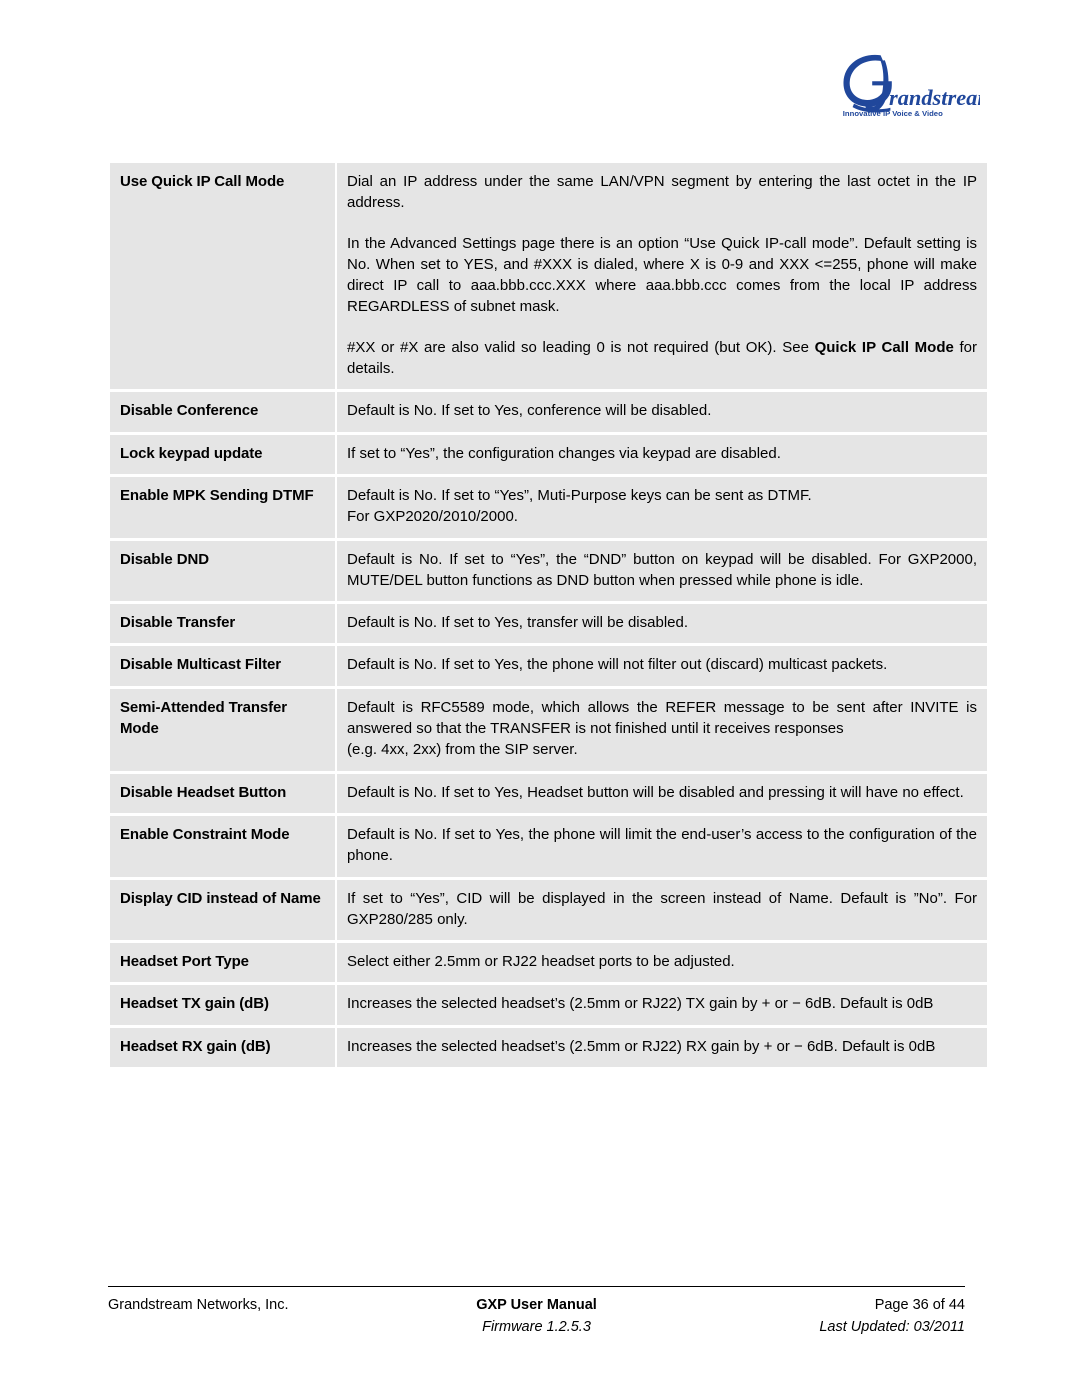 The image size is (1080, 1397). What do you see at coordinates (222, 666) in the screenshot?
I see `setting-label: Disable Multicast Filter` at bounding box center [222, 666].